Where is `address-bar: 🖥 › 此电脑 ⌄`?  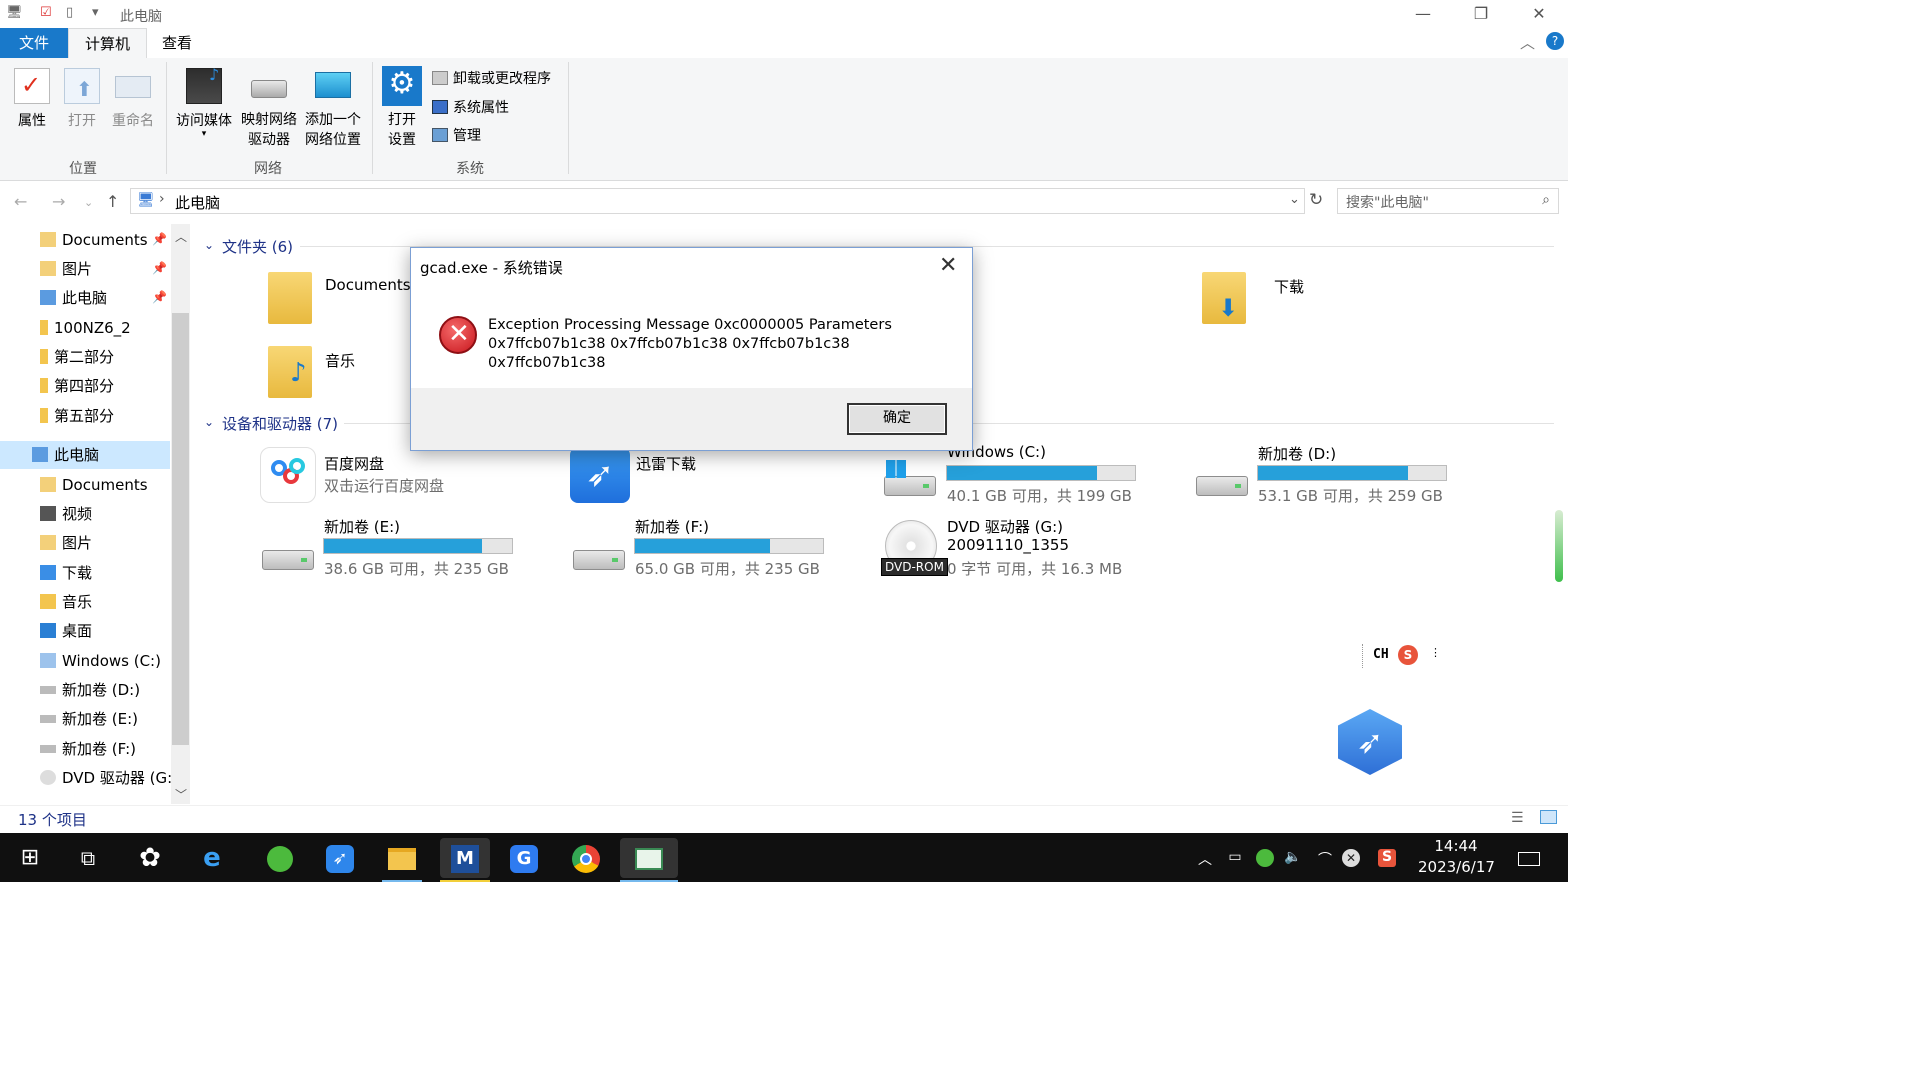 address-bar: 🖥 › 此电脑 ⌄ is located at coordinates (717, 201).